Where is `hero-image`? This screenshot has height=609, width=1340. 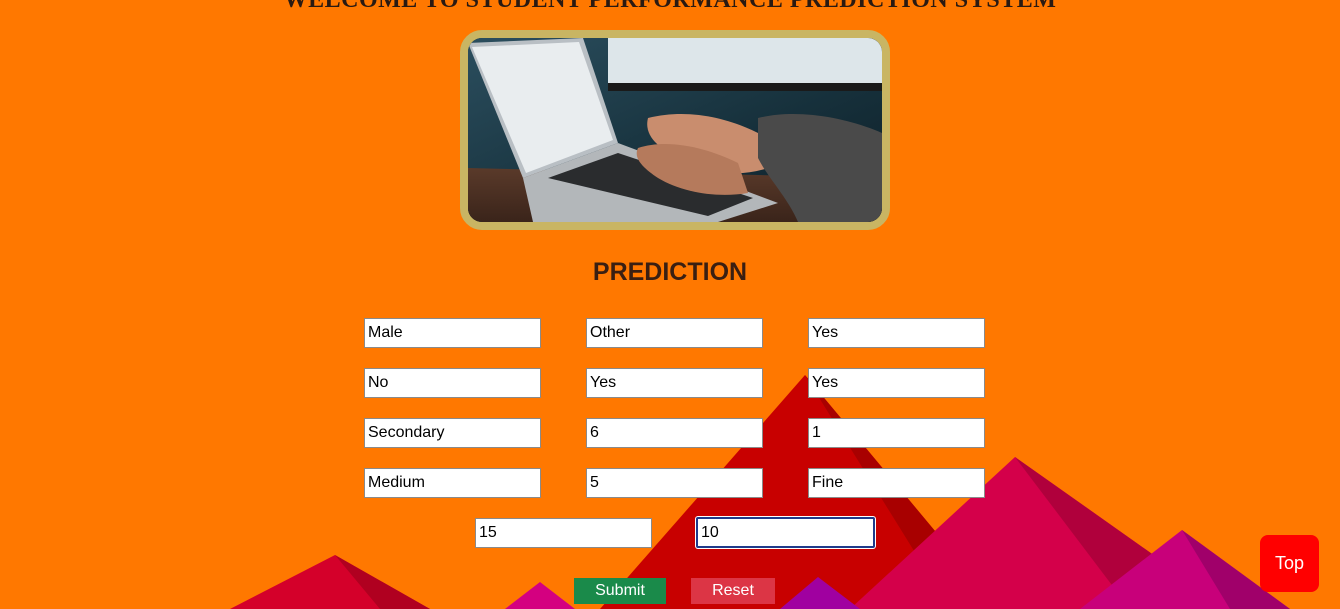 hero-image is located at coordinates (675, 130).